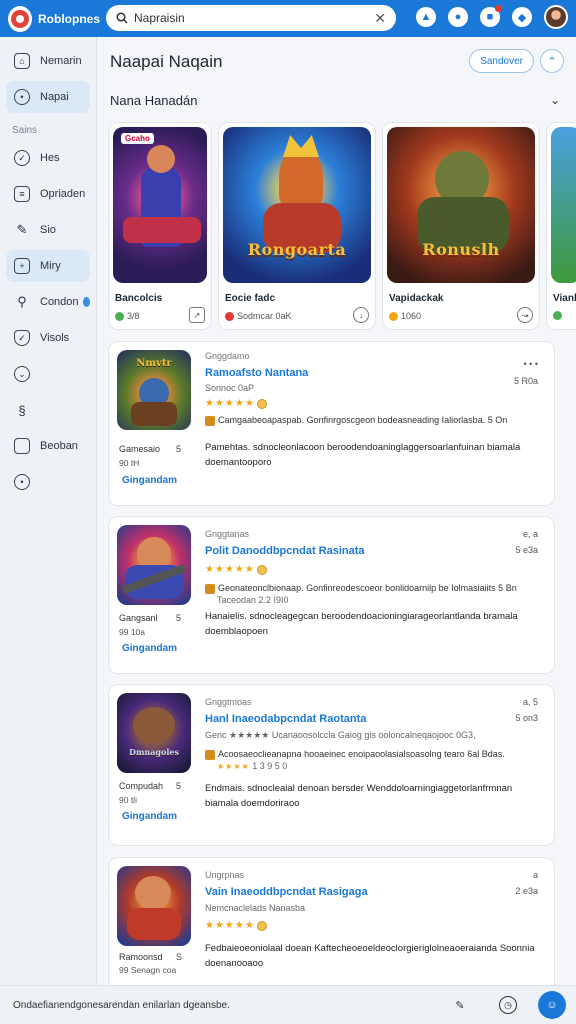  Describe the element at coordinates (22, 266) in the screenshot. I see `grid-icon: +` at that location.